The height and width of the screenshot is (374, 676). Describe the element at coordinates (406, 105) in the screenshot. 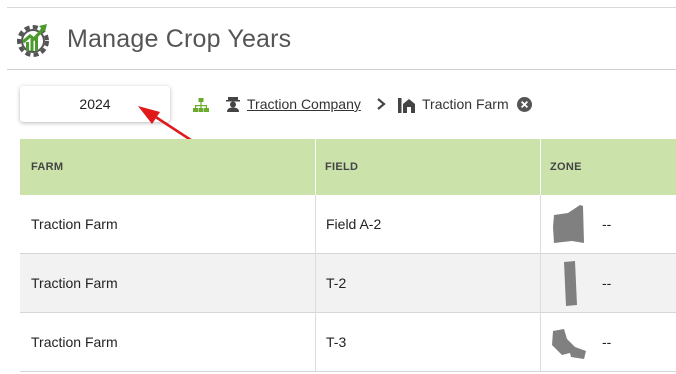

I see `farm-barn-icon` at that location.